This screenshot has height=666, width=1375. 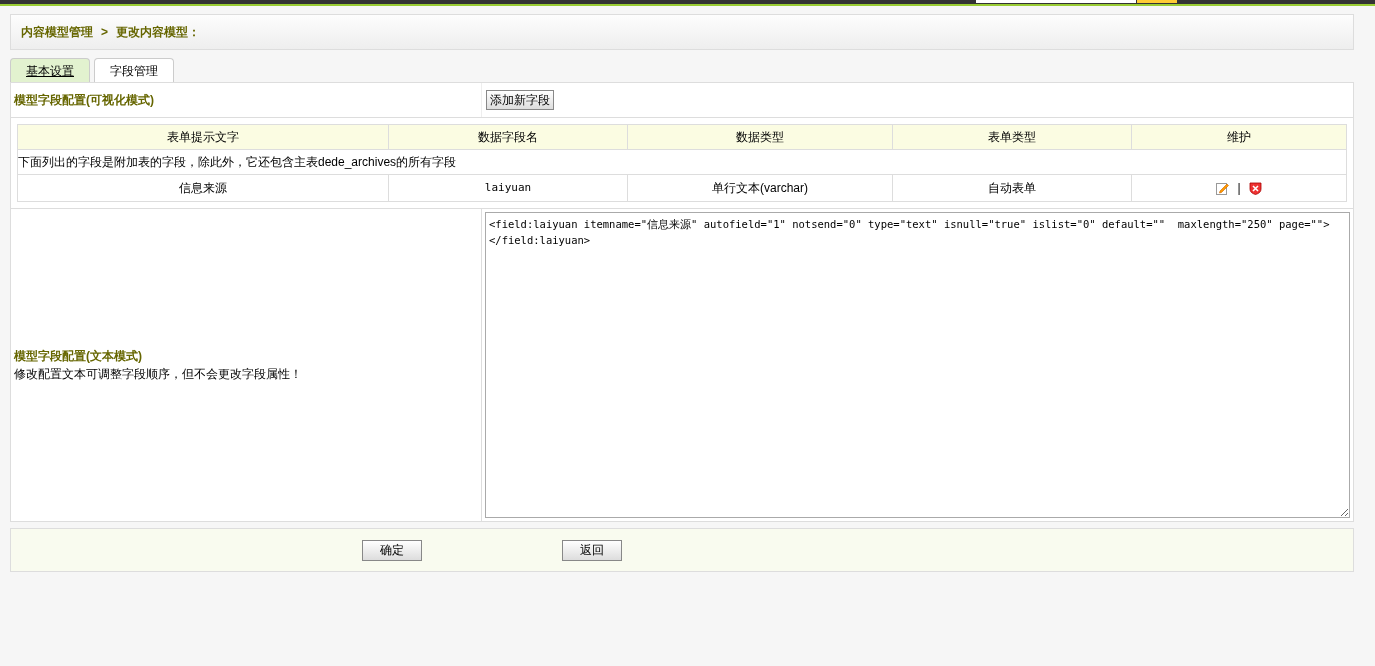 What do you see at coordinates (508, 137) in the screenshot?
I see `column-header: 数据字段名` at bounding box center [508, 137].